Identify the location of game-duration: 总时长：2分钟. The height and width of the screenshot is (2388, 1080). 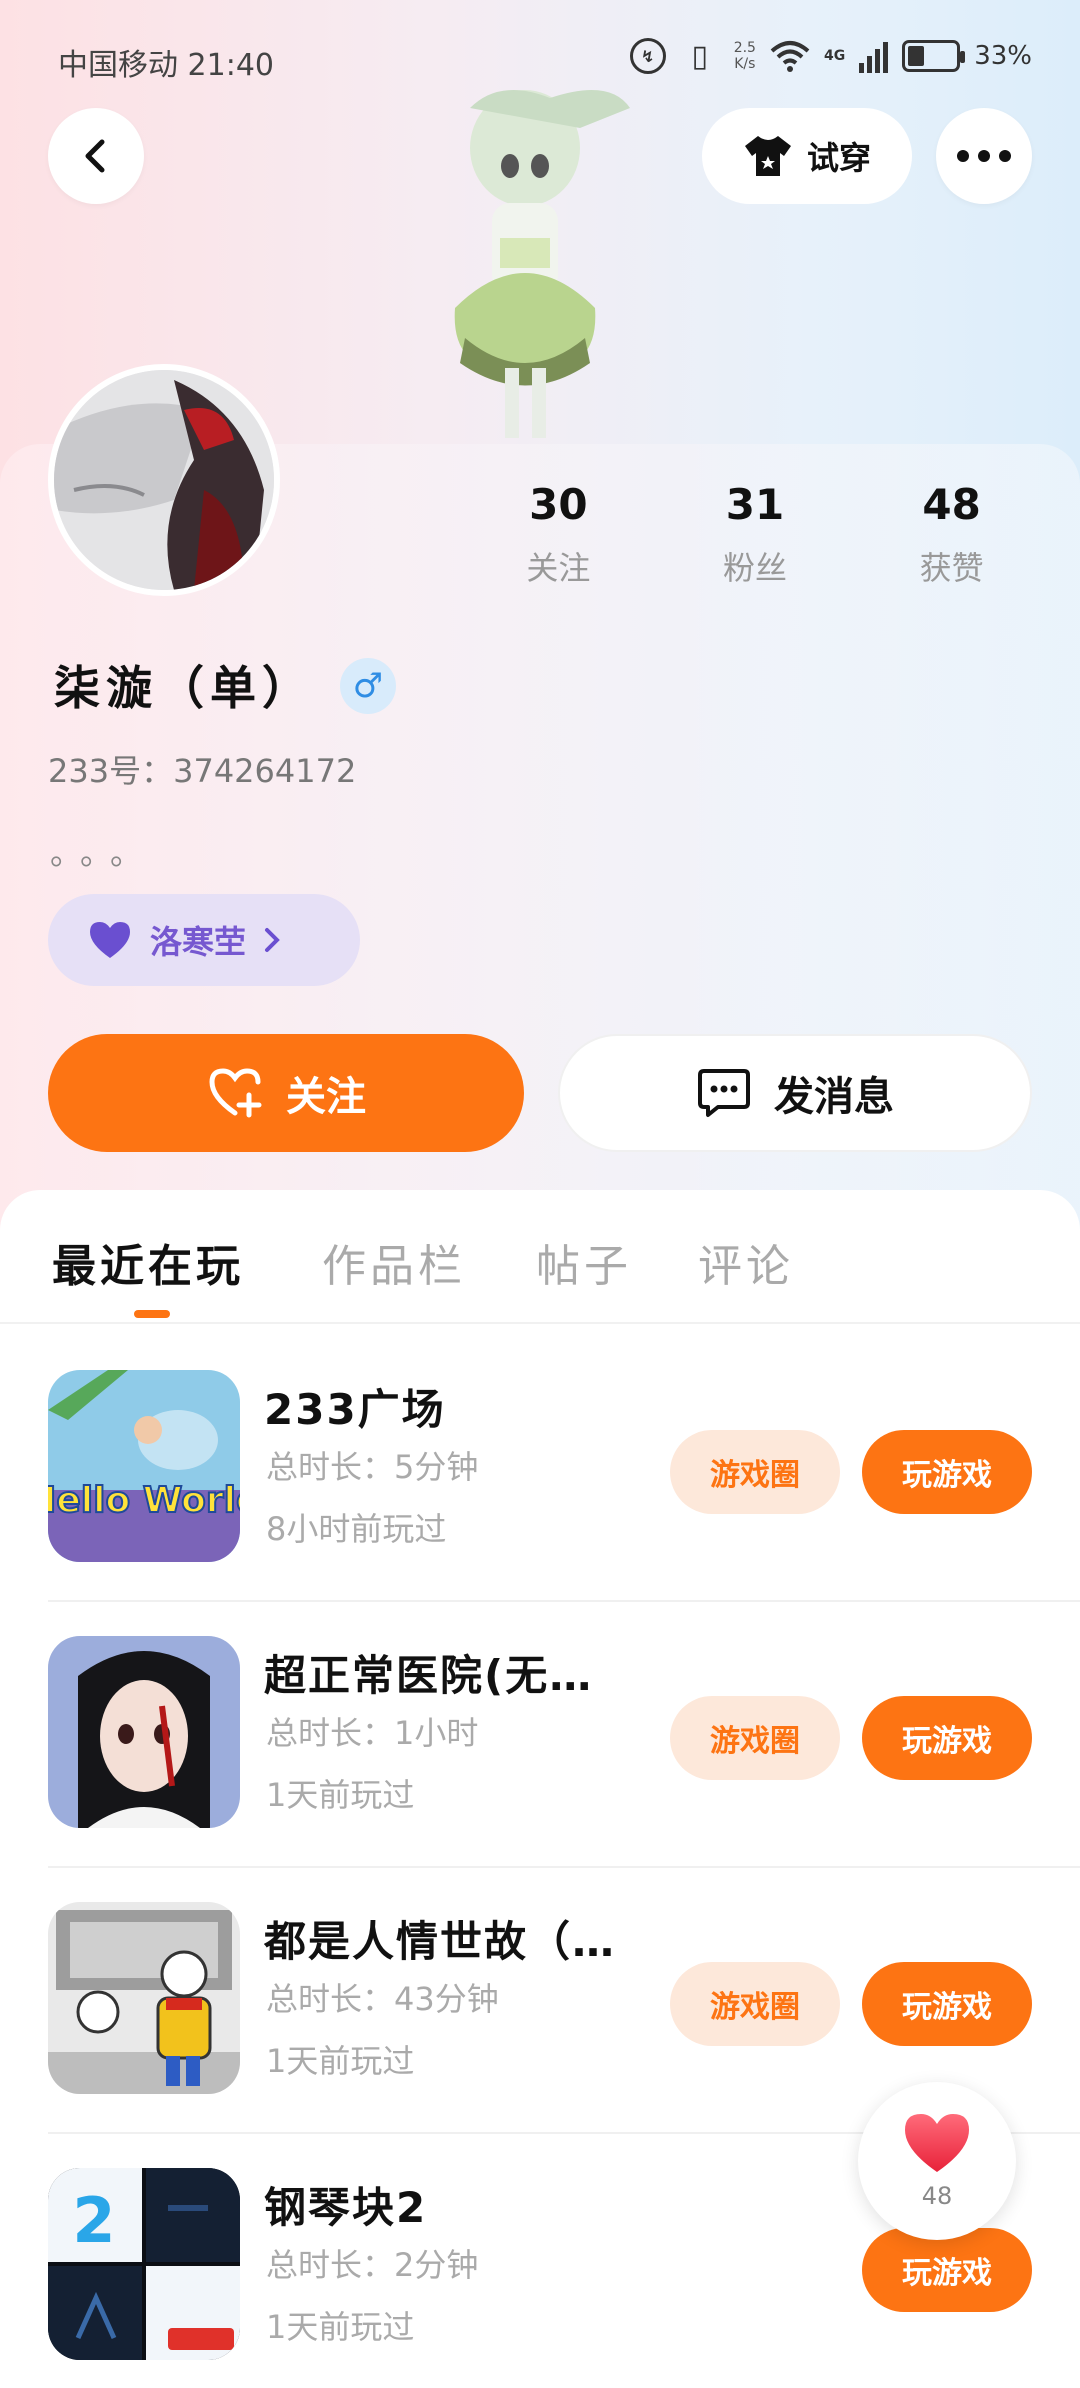
(372, 2265).